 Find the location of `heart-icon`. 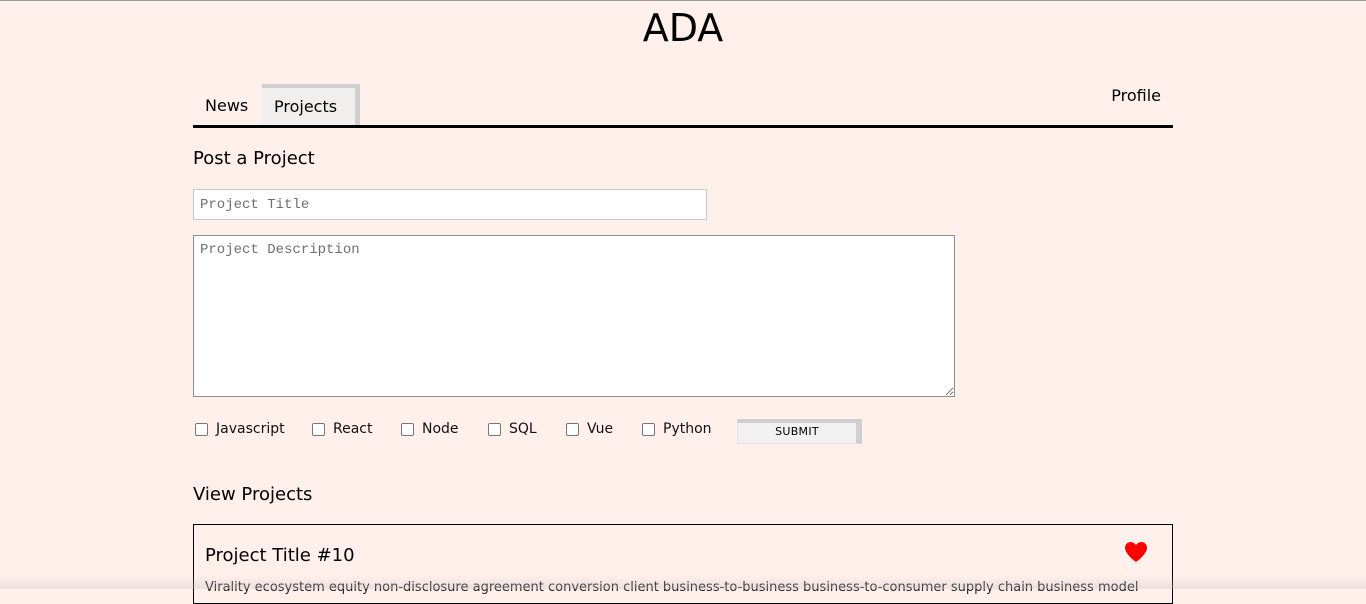

heart-icon is located at coordinates (1136, 552).